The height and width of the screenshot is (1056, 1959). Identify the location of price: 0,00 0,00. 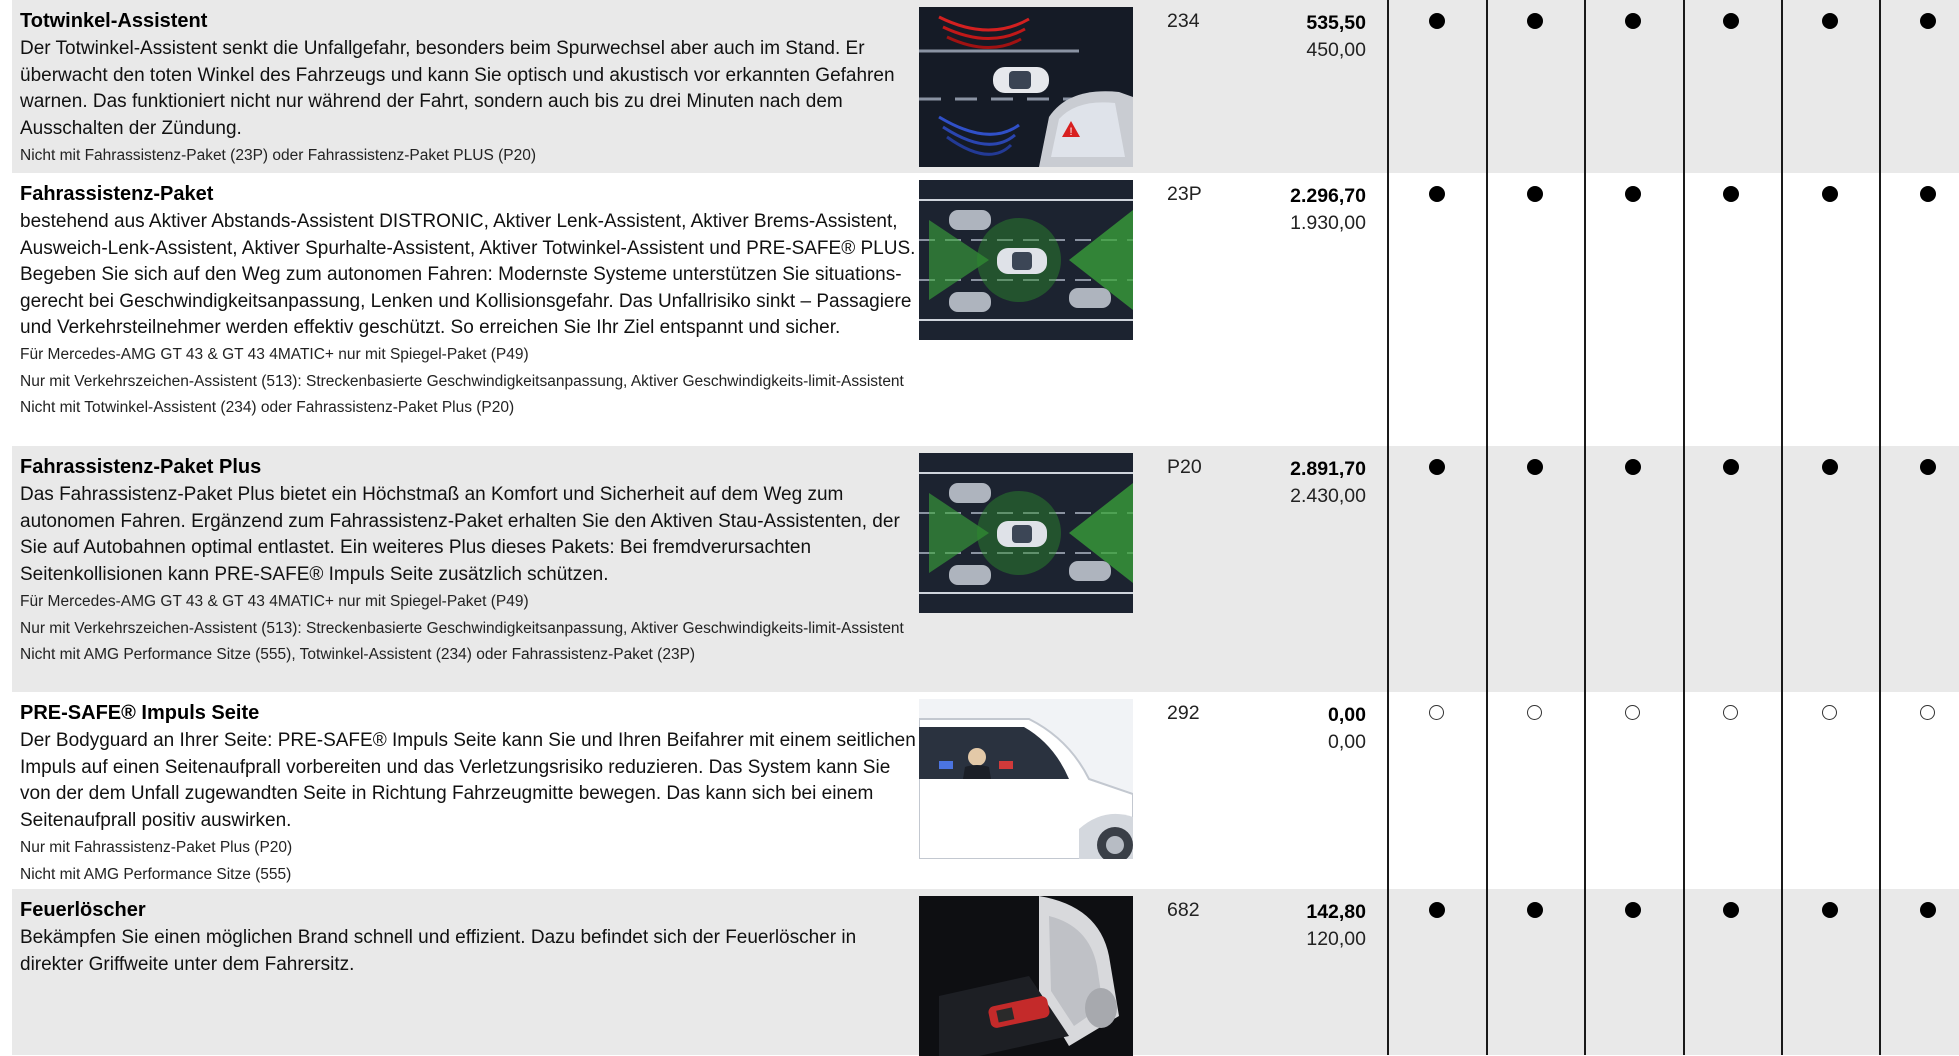
(1347, 729).